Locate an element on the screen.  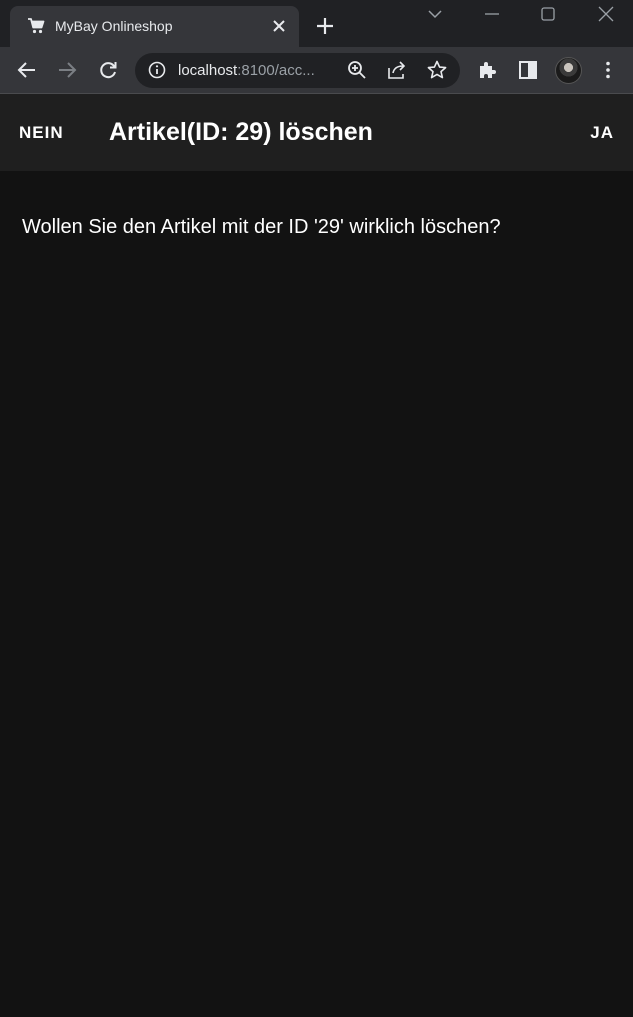
new-tab-icon is located at coordinates (325, 26).